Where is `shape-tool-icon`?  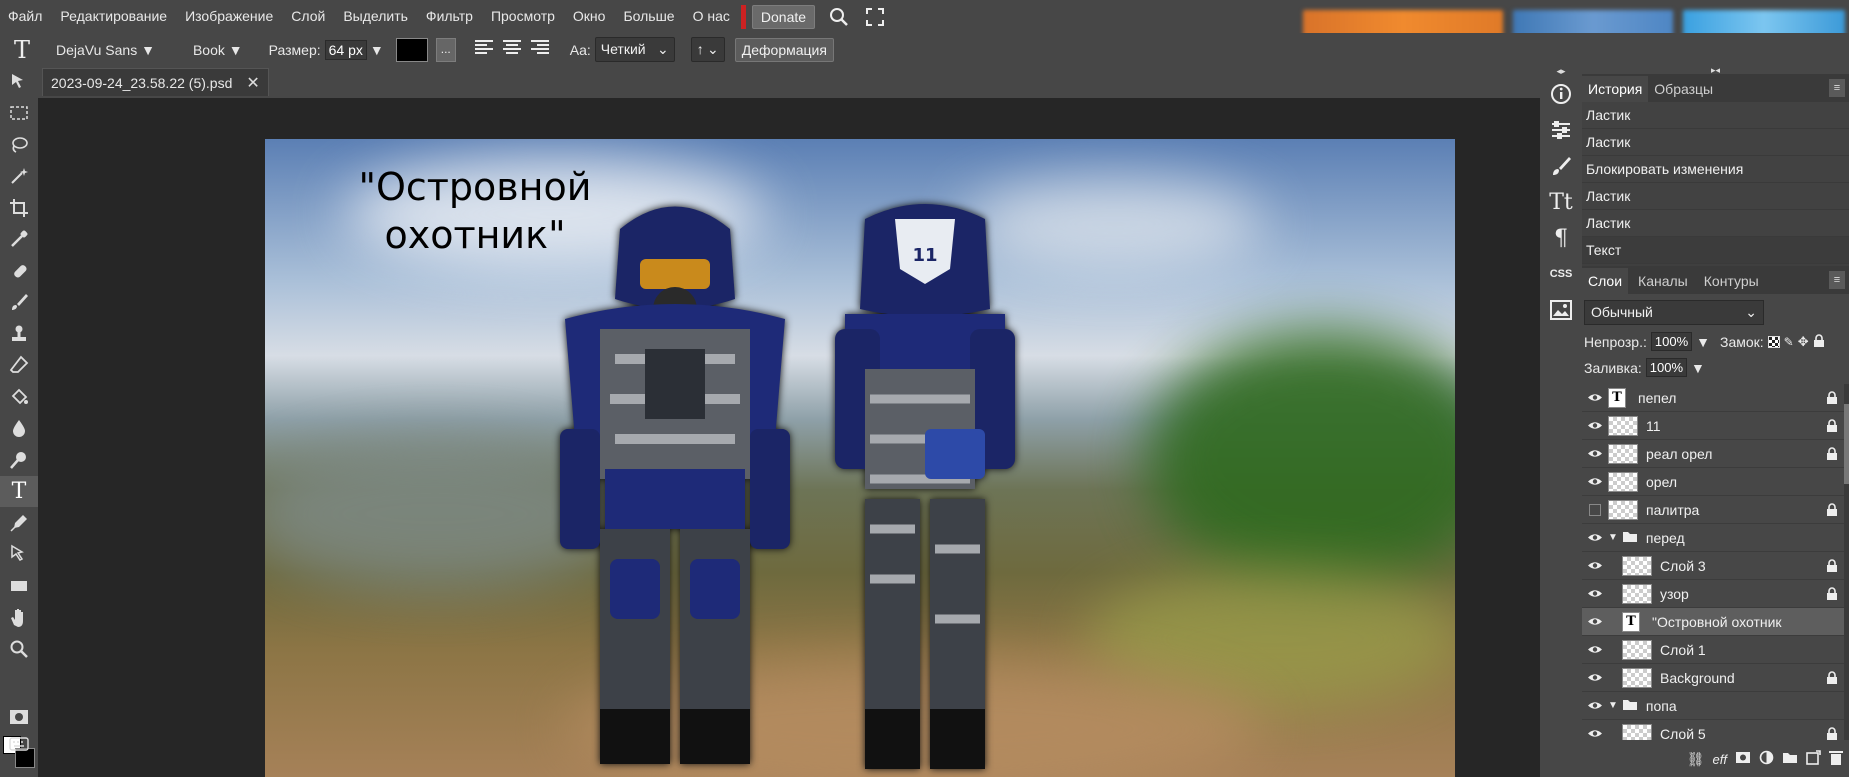
shape-tool-icon is located at coordinates (19, 586).